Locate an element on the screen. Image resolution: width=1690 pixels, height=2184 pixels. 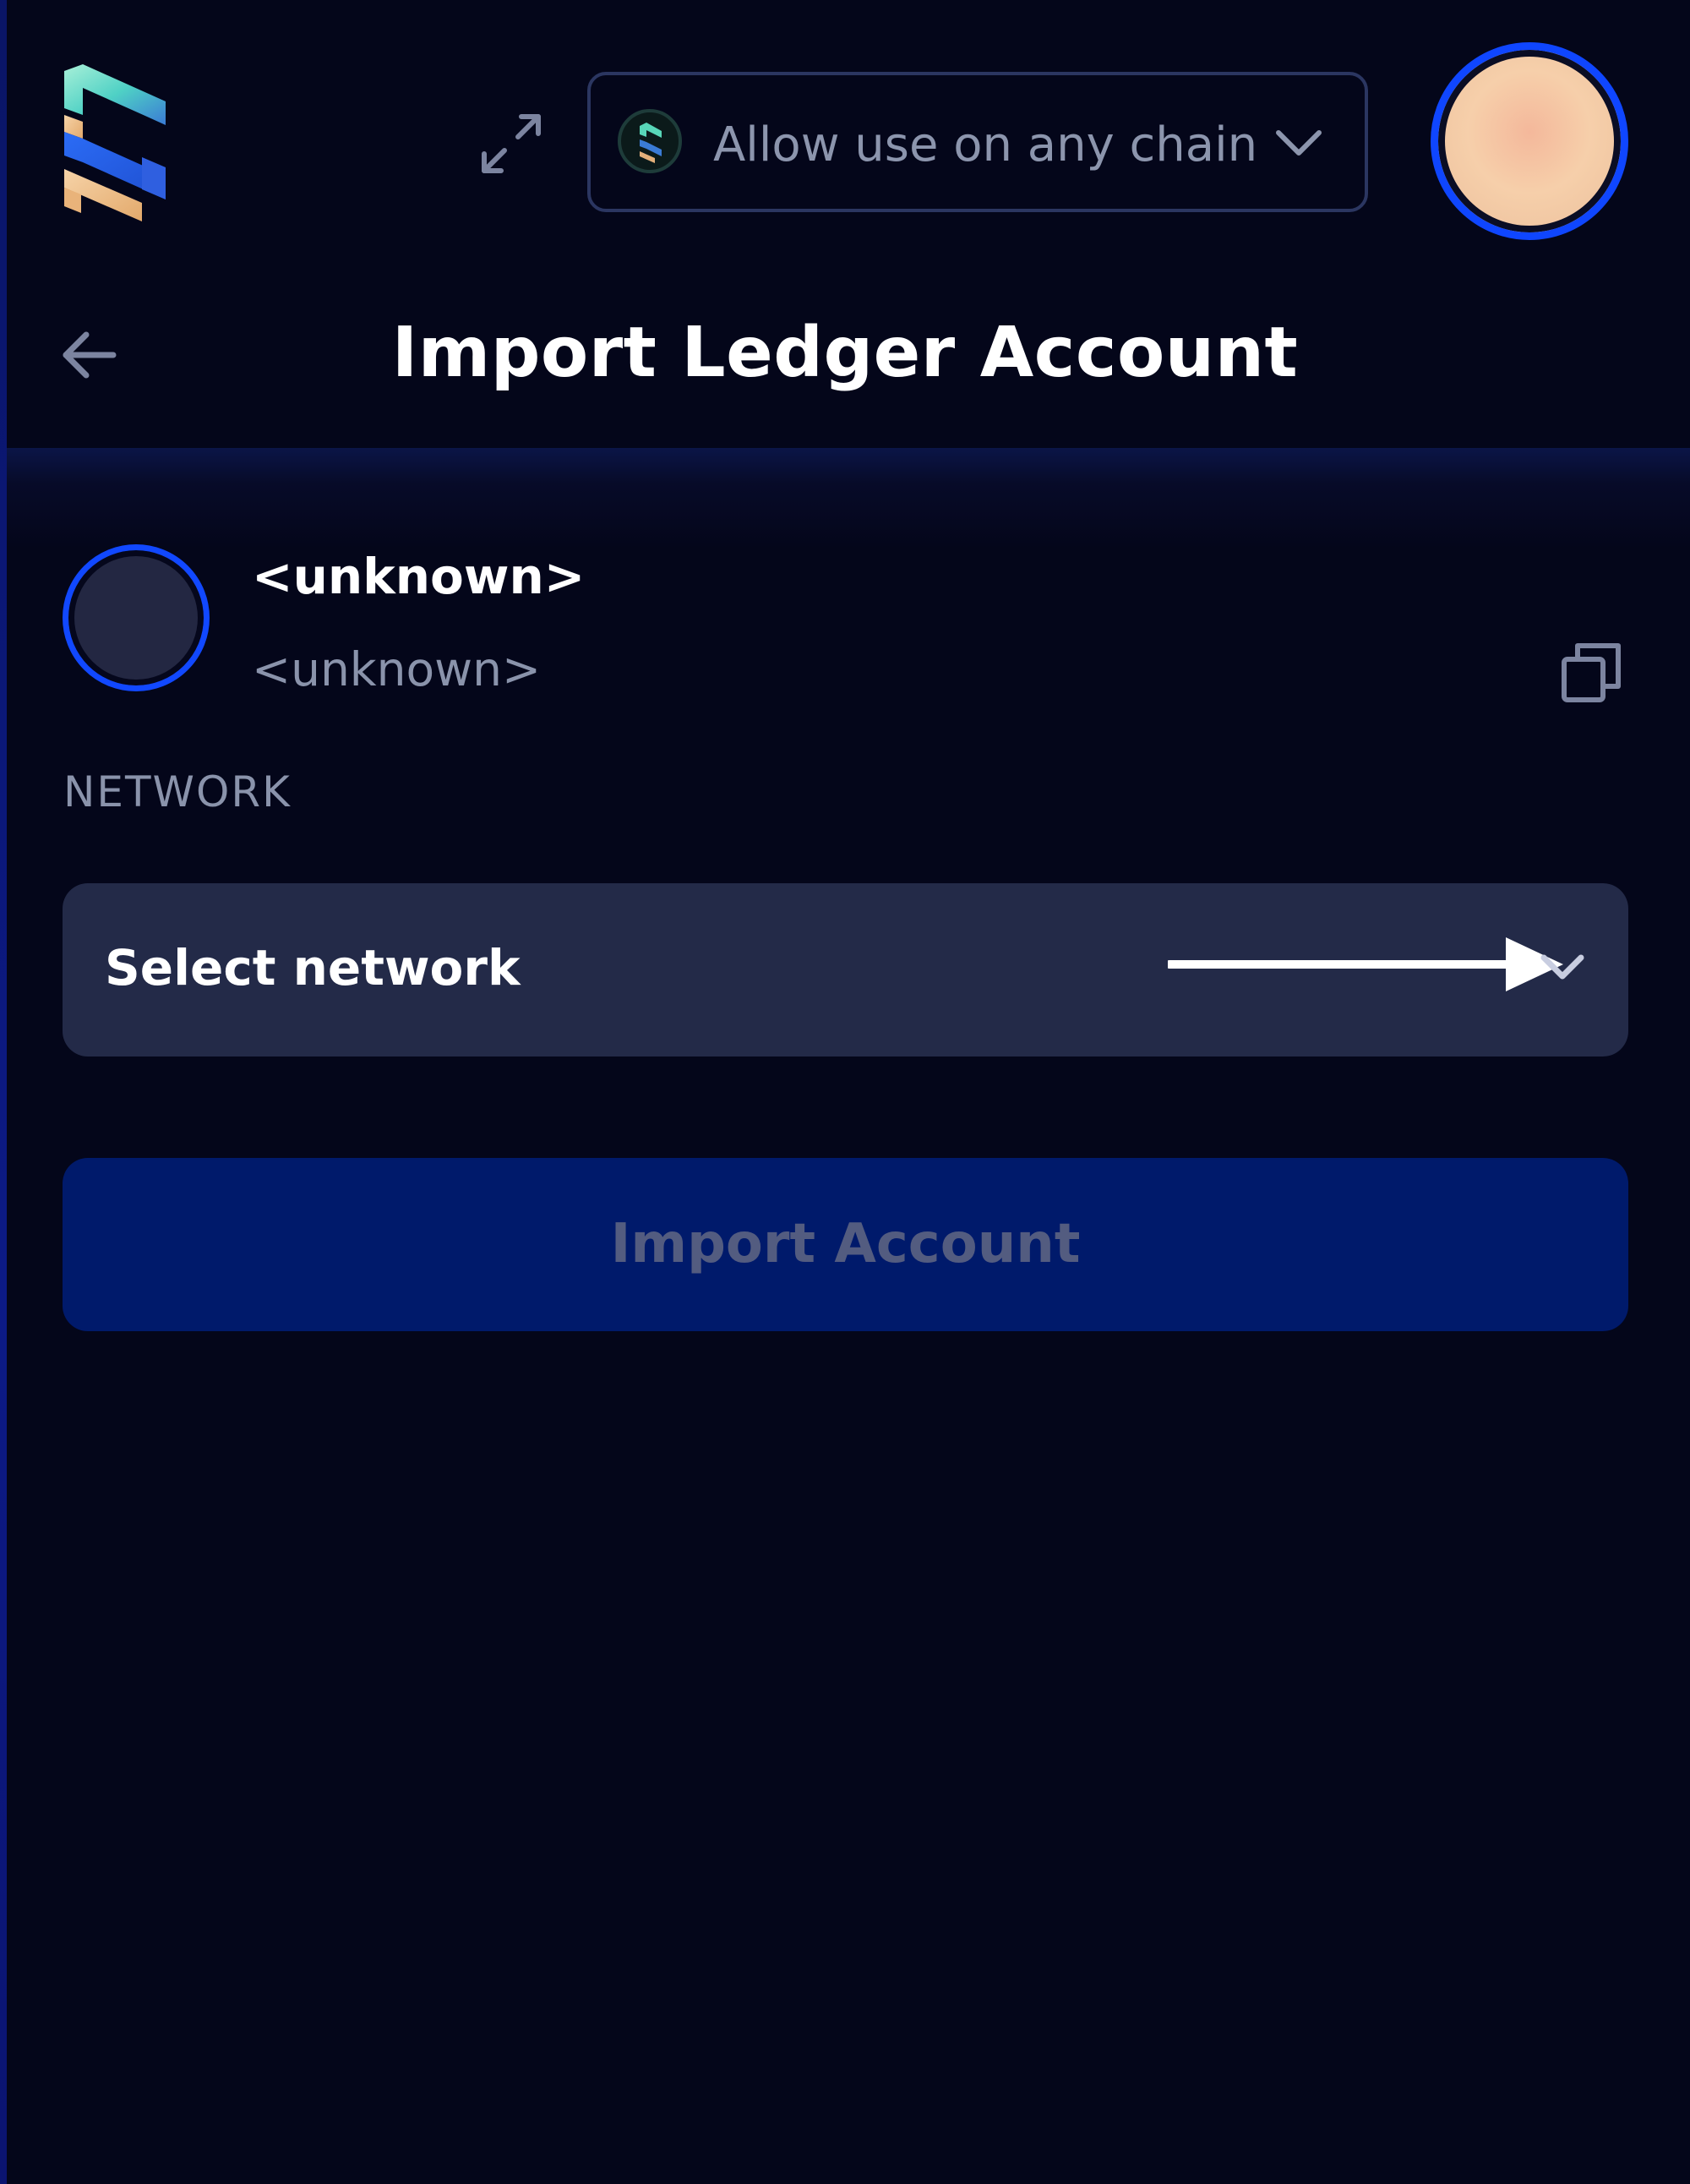
subwallet-logo-icon is located at coordinates (115, 142).